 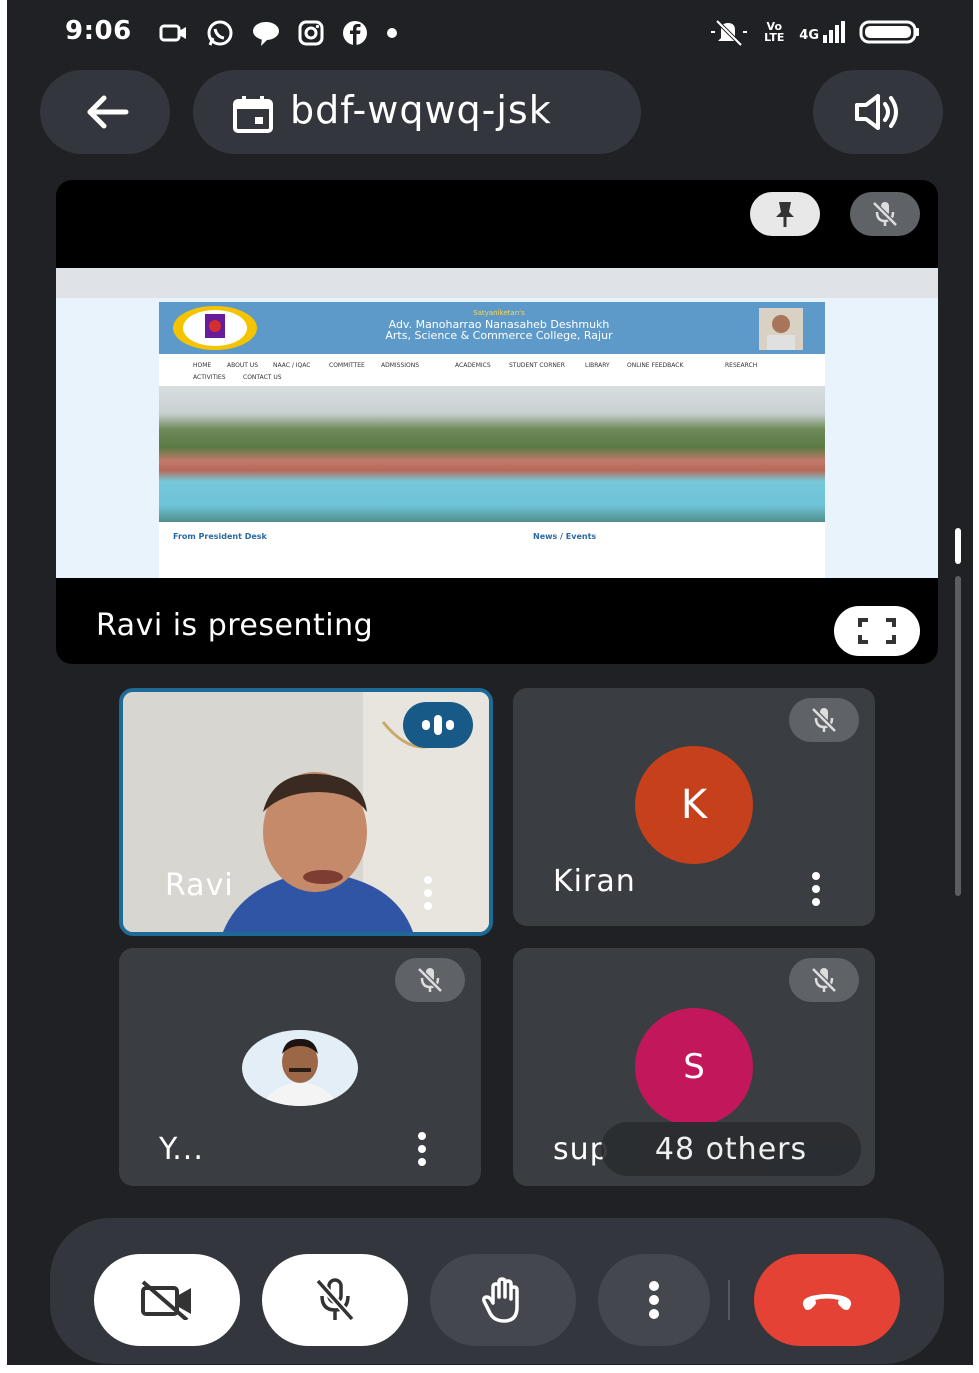 I want to click on college-logo, so click(x=215, y=328).